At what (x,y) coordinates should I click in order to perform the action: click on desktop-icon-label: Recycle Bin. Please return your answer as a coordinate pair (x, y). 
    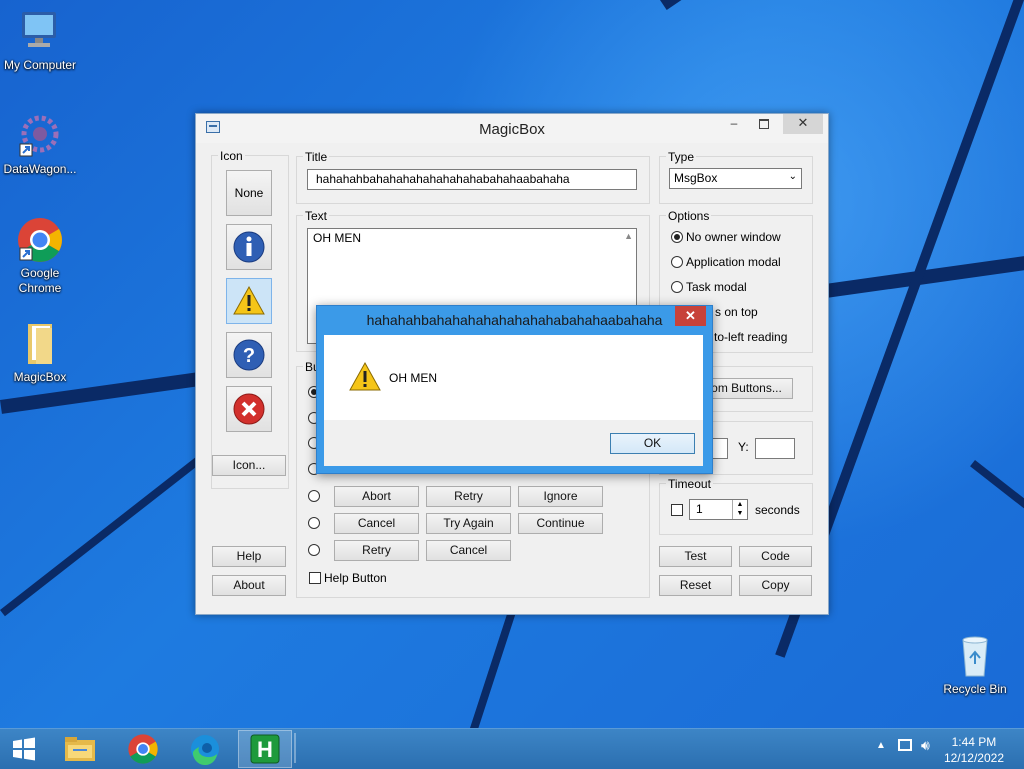
    Looking at the image, I should click on (975, 689).